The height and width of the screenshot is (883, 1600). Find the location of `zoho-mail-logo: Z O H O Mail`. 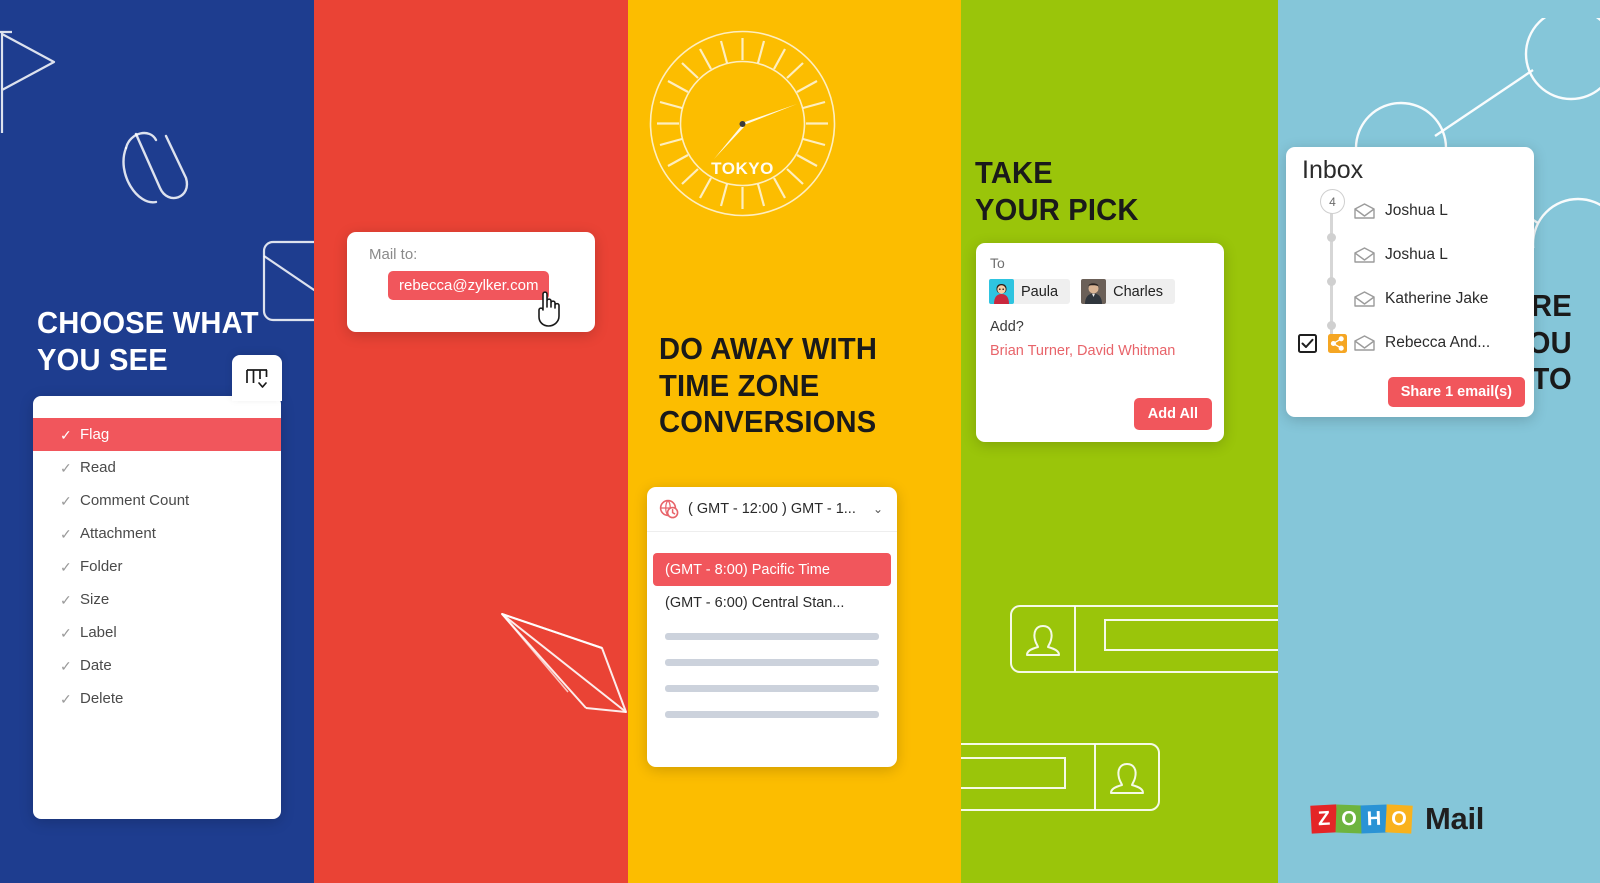

zoho-mail-logo: Z O H O Mail is located at coordinates (1397, 819).